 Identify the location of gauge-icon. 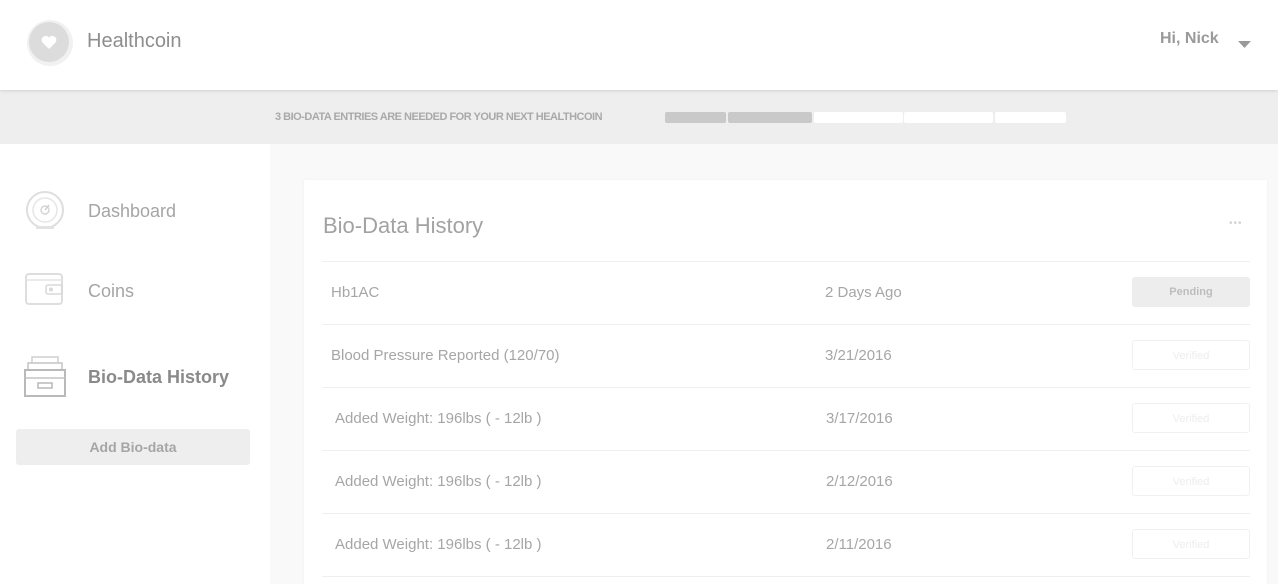
(45, 212).